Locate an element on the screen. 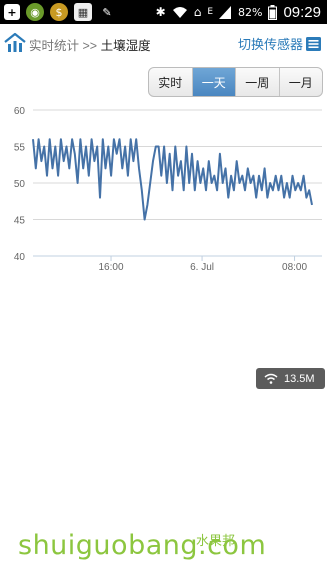 The width and height of the screenshot is (327, 580). bluetooth-icon: ✱ is located at coordinates (160, 12).